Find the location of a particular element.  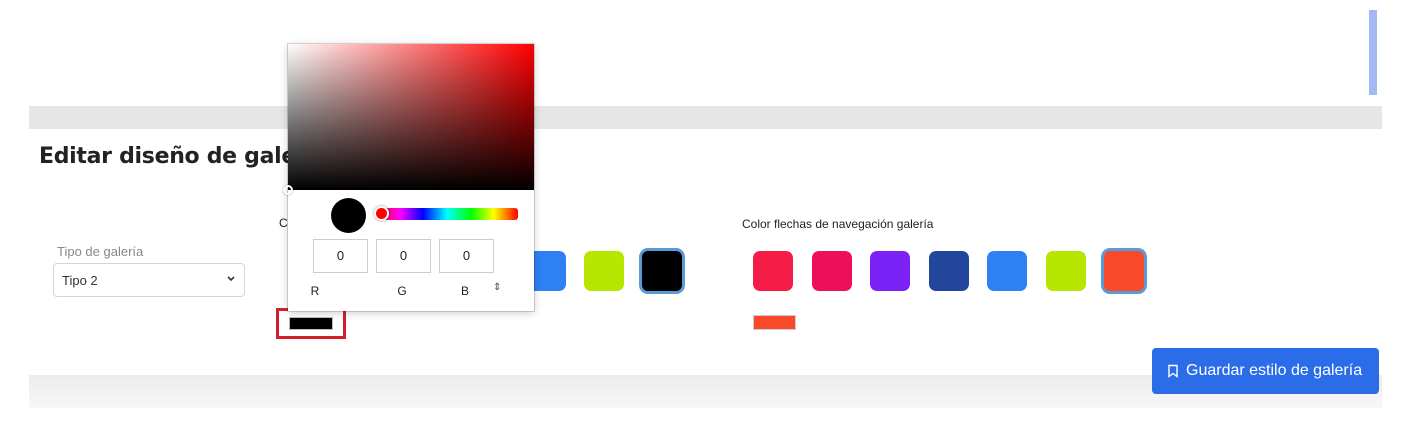

current-color-dot is located at coordinates (348, 215).